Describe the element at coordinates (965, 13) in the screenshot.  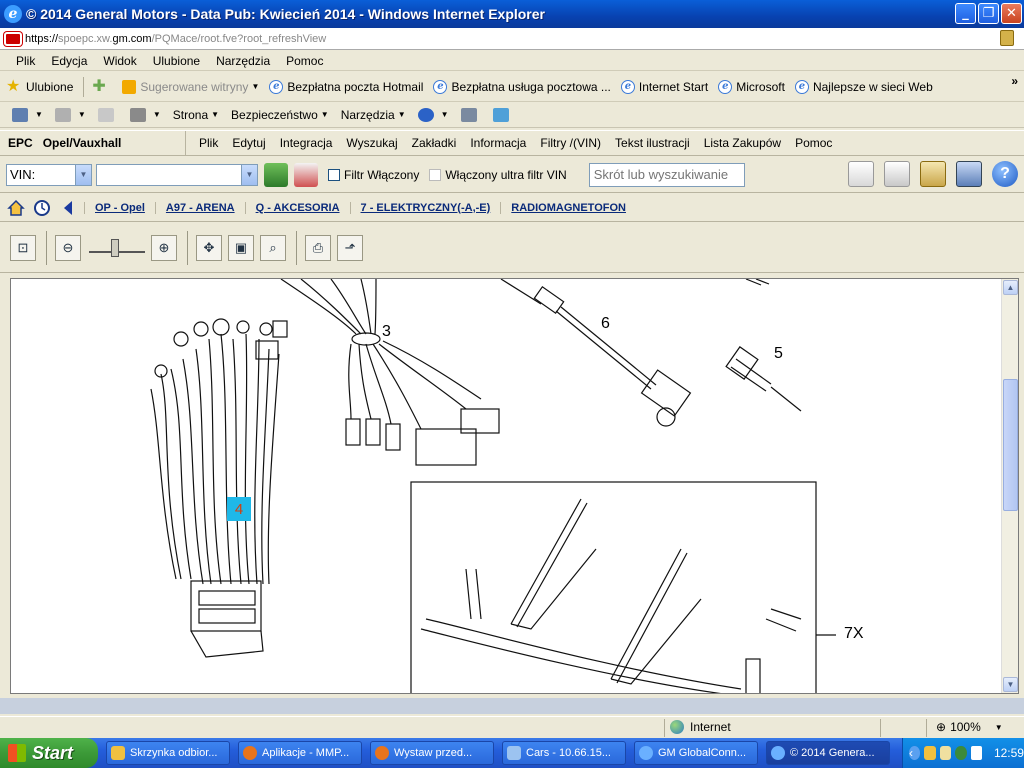
I see `minimize-button: _` at that location.